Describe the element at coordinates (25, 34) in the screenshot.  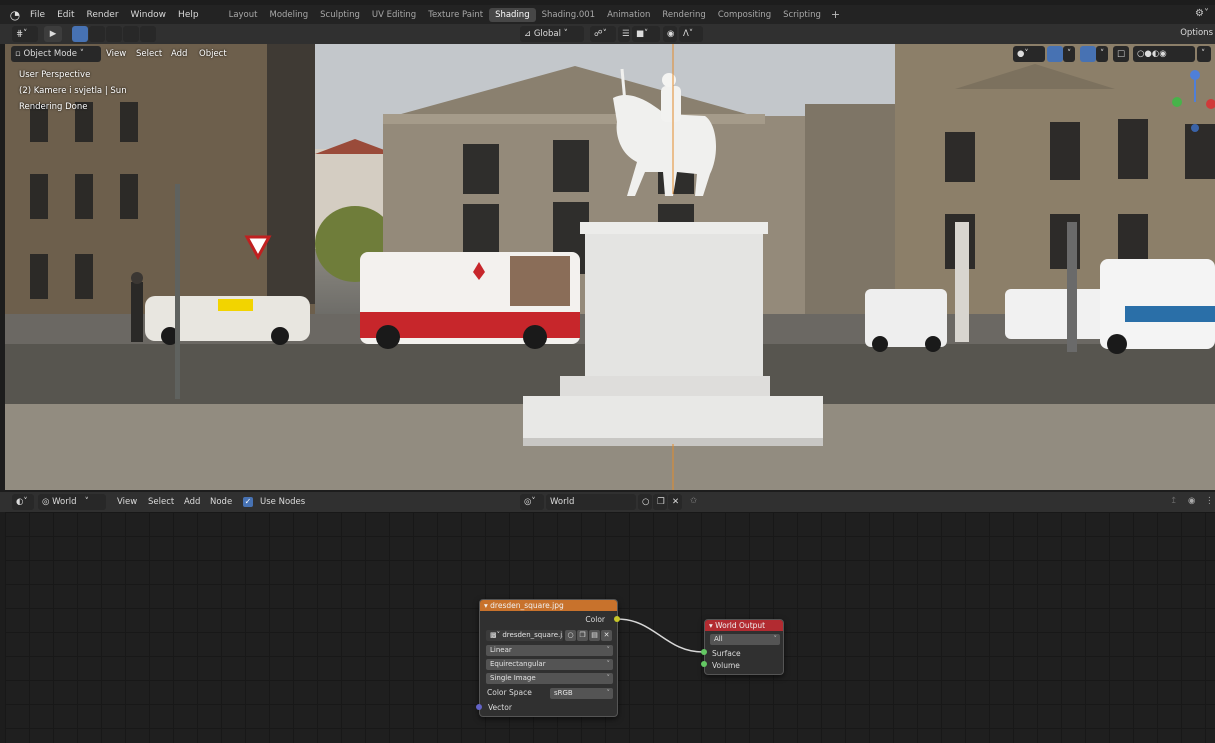
I see `editor-type-icon: ⋕˅` at that location.